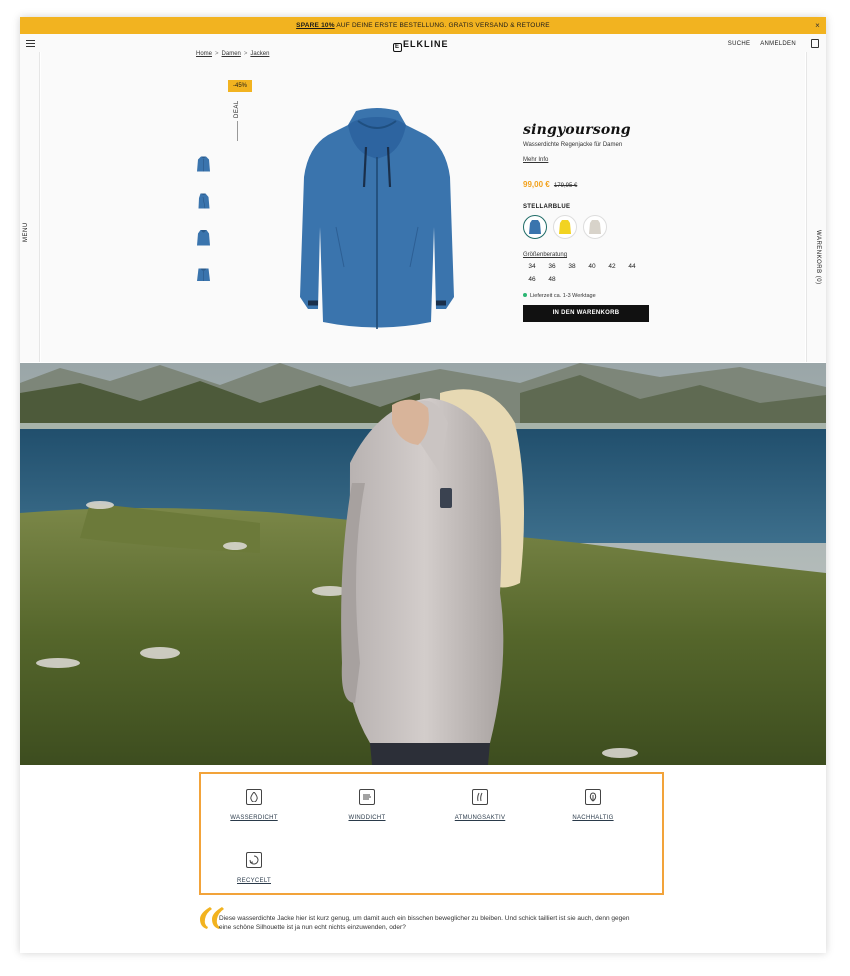 This screenshot has height=976, width=850. I want to click on breadcrumb-home: Home, so click(204, 54).